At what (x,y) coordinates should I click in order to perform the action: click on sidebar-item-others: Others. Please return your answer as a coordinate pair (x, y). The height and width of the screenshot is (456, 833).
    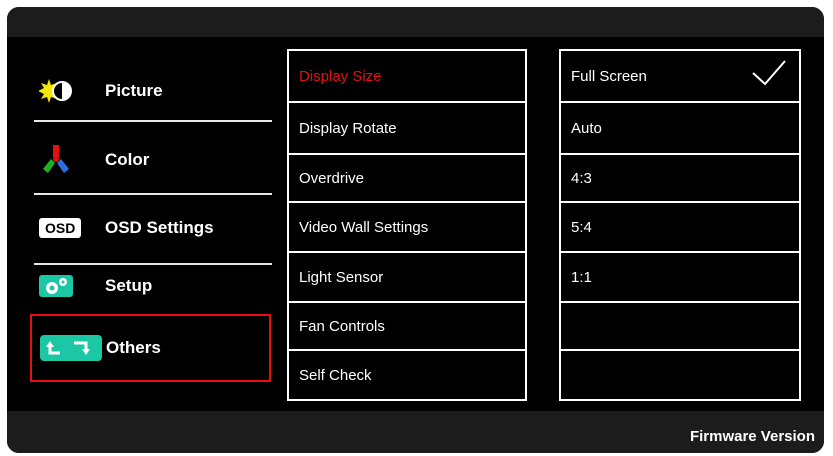
    Looking at the image, I should click on (150, 348).